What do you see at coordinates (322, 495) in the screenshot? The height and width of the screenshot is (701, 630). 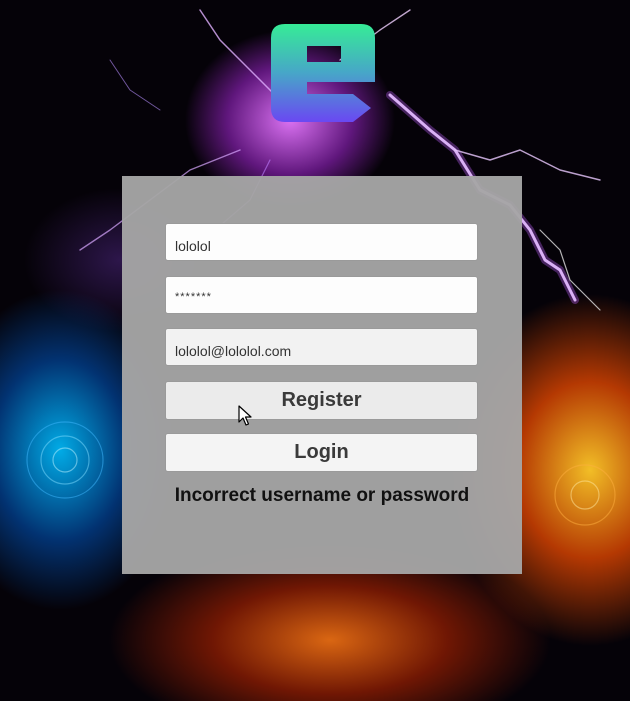 I see `error-message: Incorrect username or password` at bounding box center [322, 495].